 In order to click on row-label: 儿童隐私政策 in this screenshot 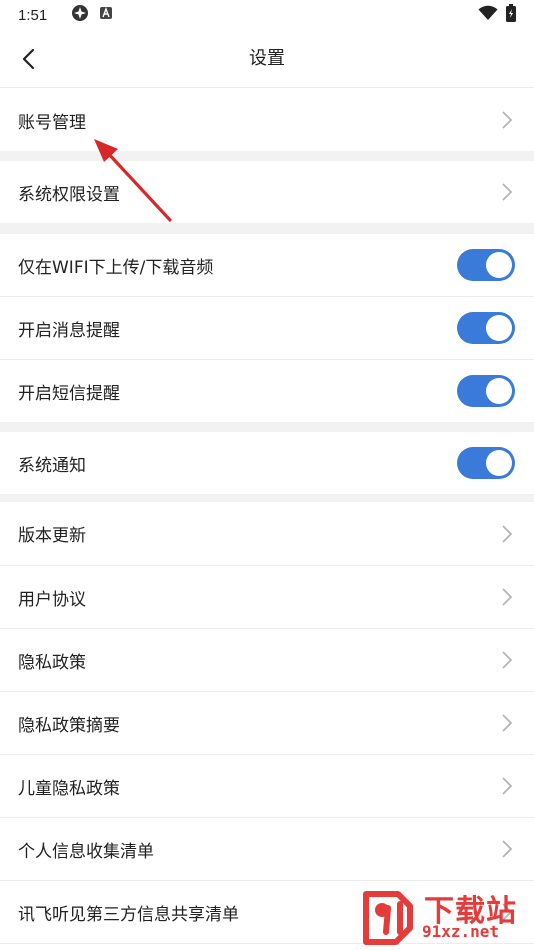, I will do `click(69, 788)`.